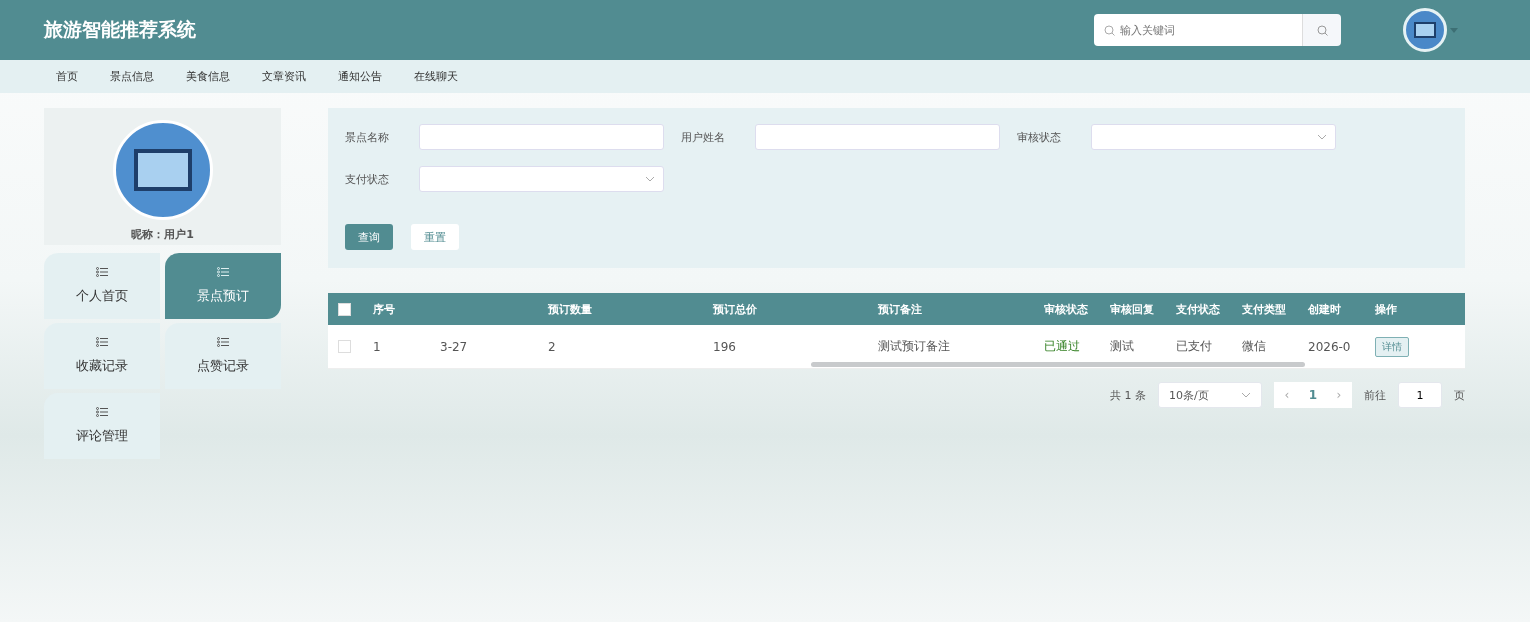  Describe the element at coordinates (1386, 309) in the screenshot. I see `column-header: 操作` at that location.